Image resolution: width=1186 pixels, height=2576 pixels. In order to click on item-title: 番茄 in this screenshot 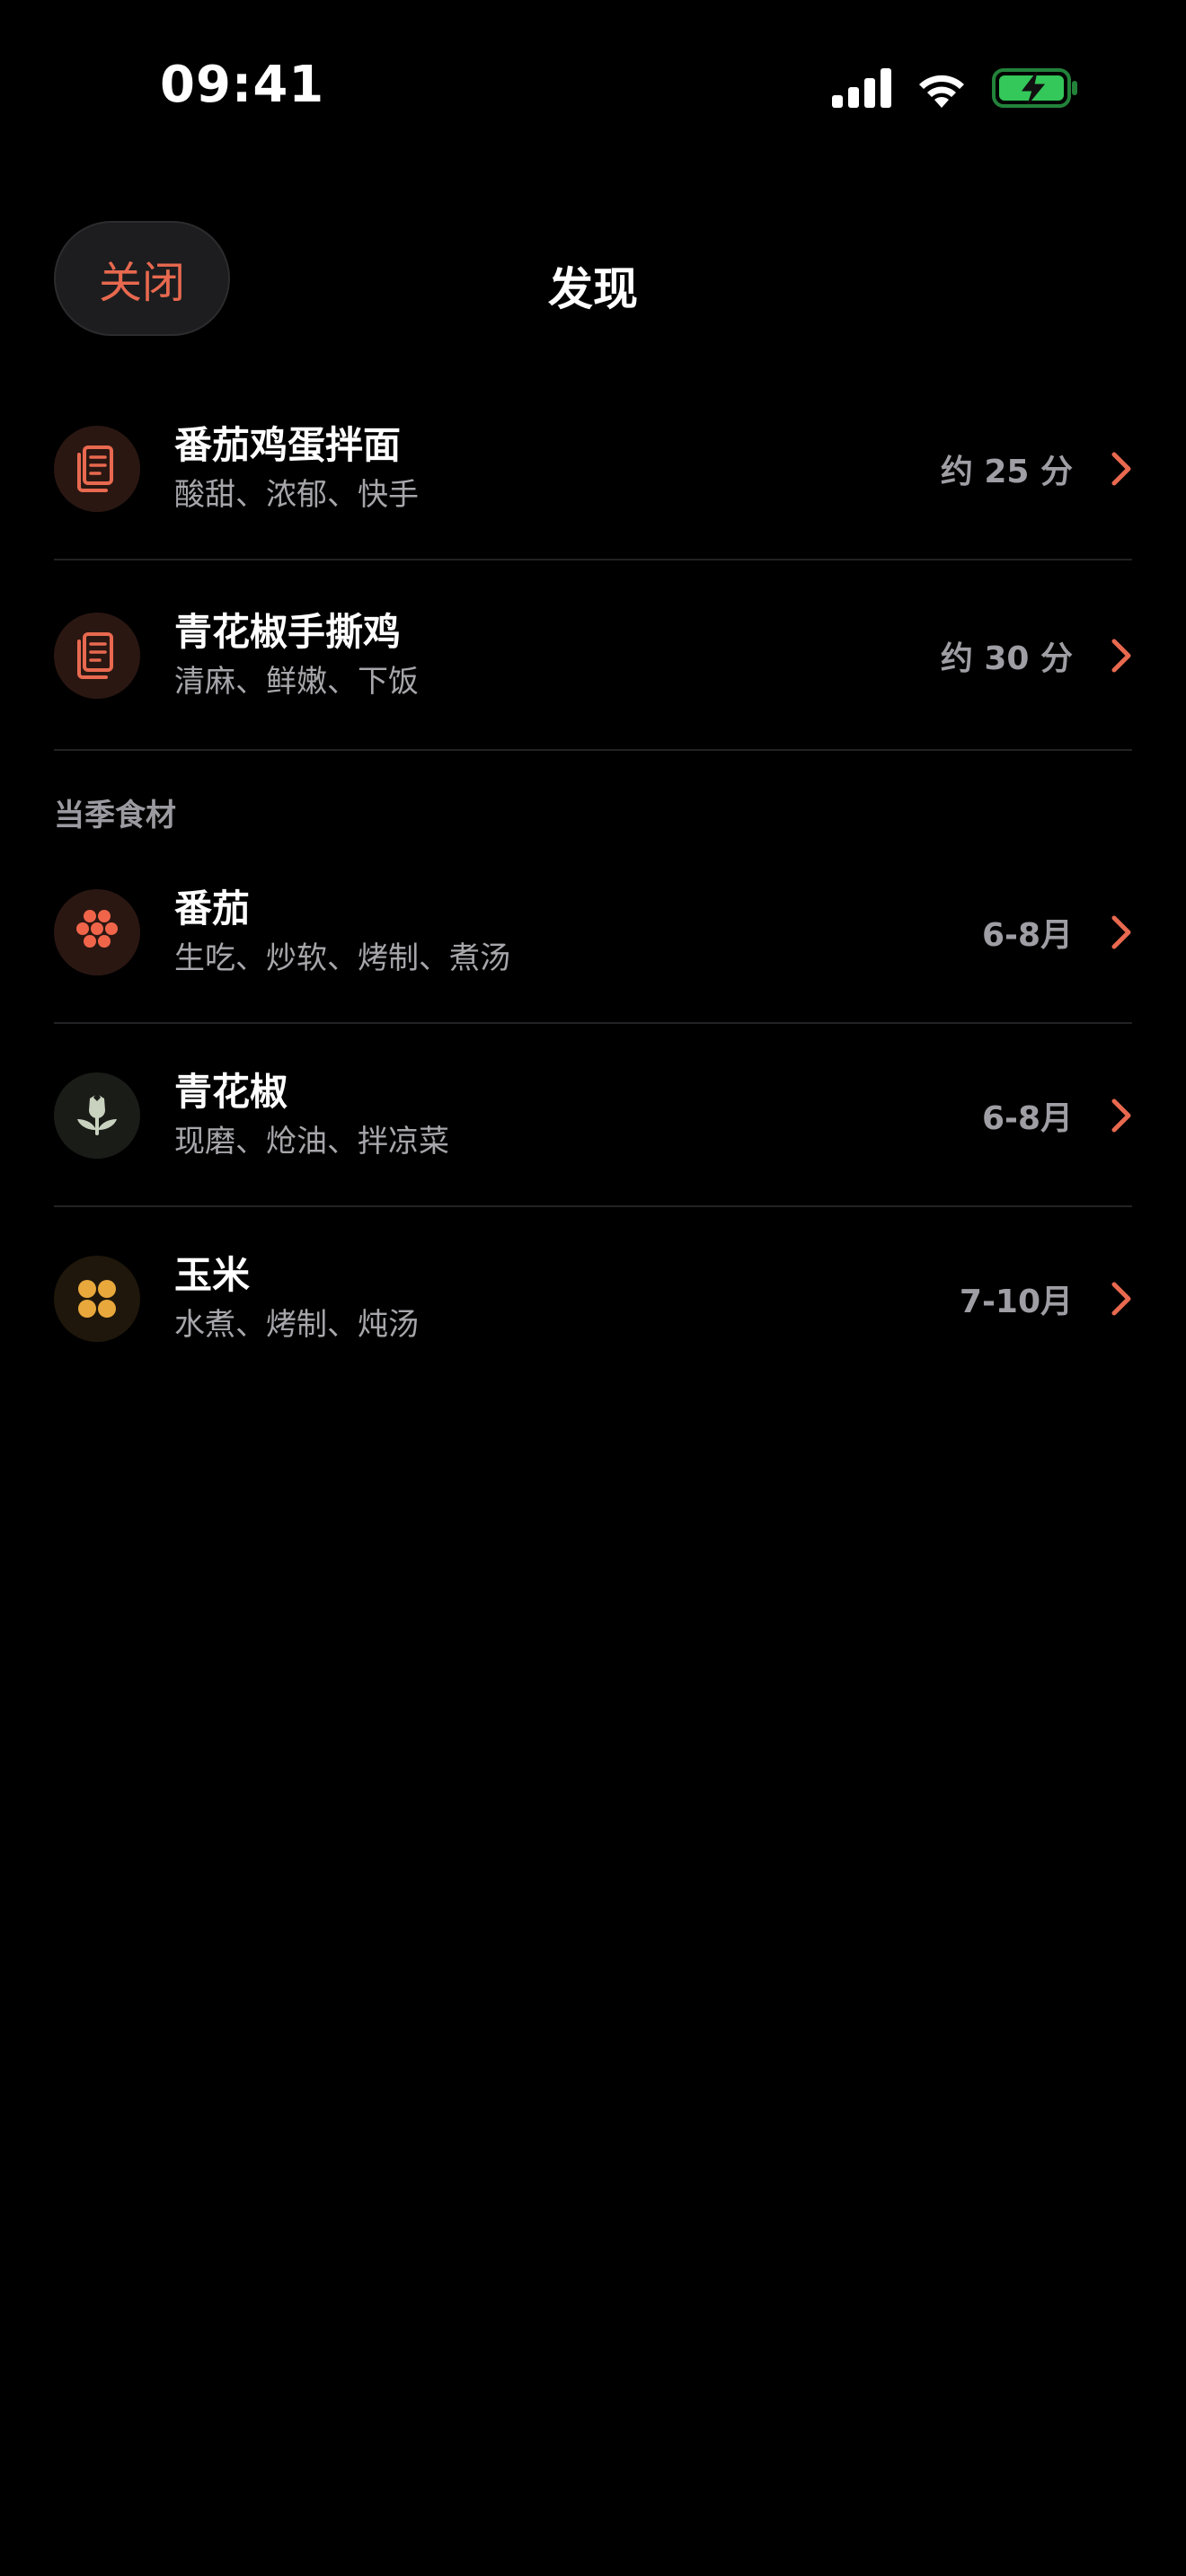, I will do `click(212, 909)`.